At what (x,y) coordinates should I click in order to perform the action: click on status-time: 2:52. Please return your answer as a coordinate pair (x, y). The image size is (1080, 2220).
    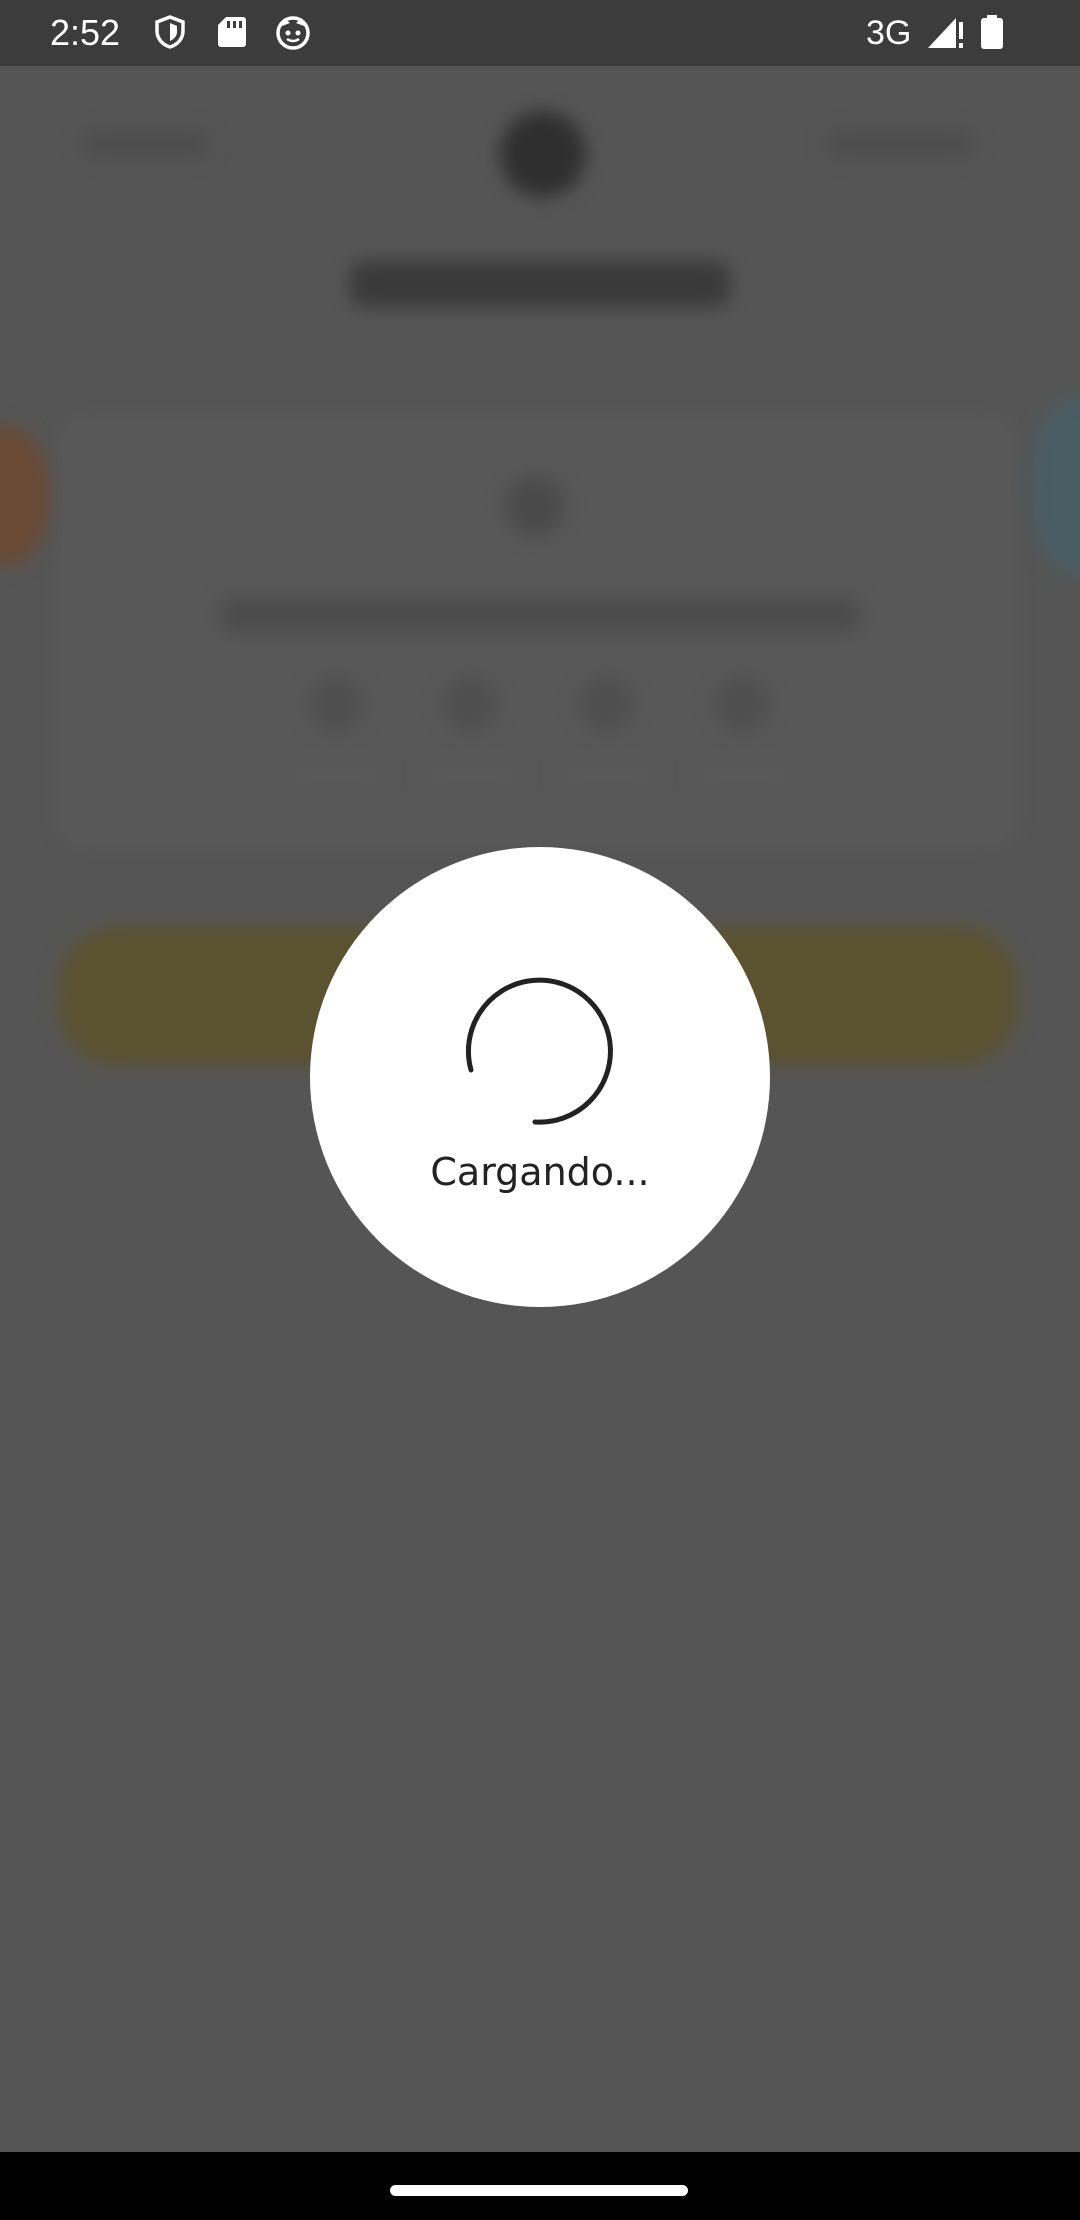
    Looking at the image, I should click on (85, 32).